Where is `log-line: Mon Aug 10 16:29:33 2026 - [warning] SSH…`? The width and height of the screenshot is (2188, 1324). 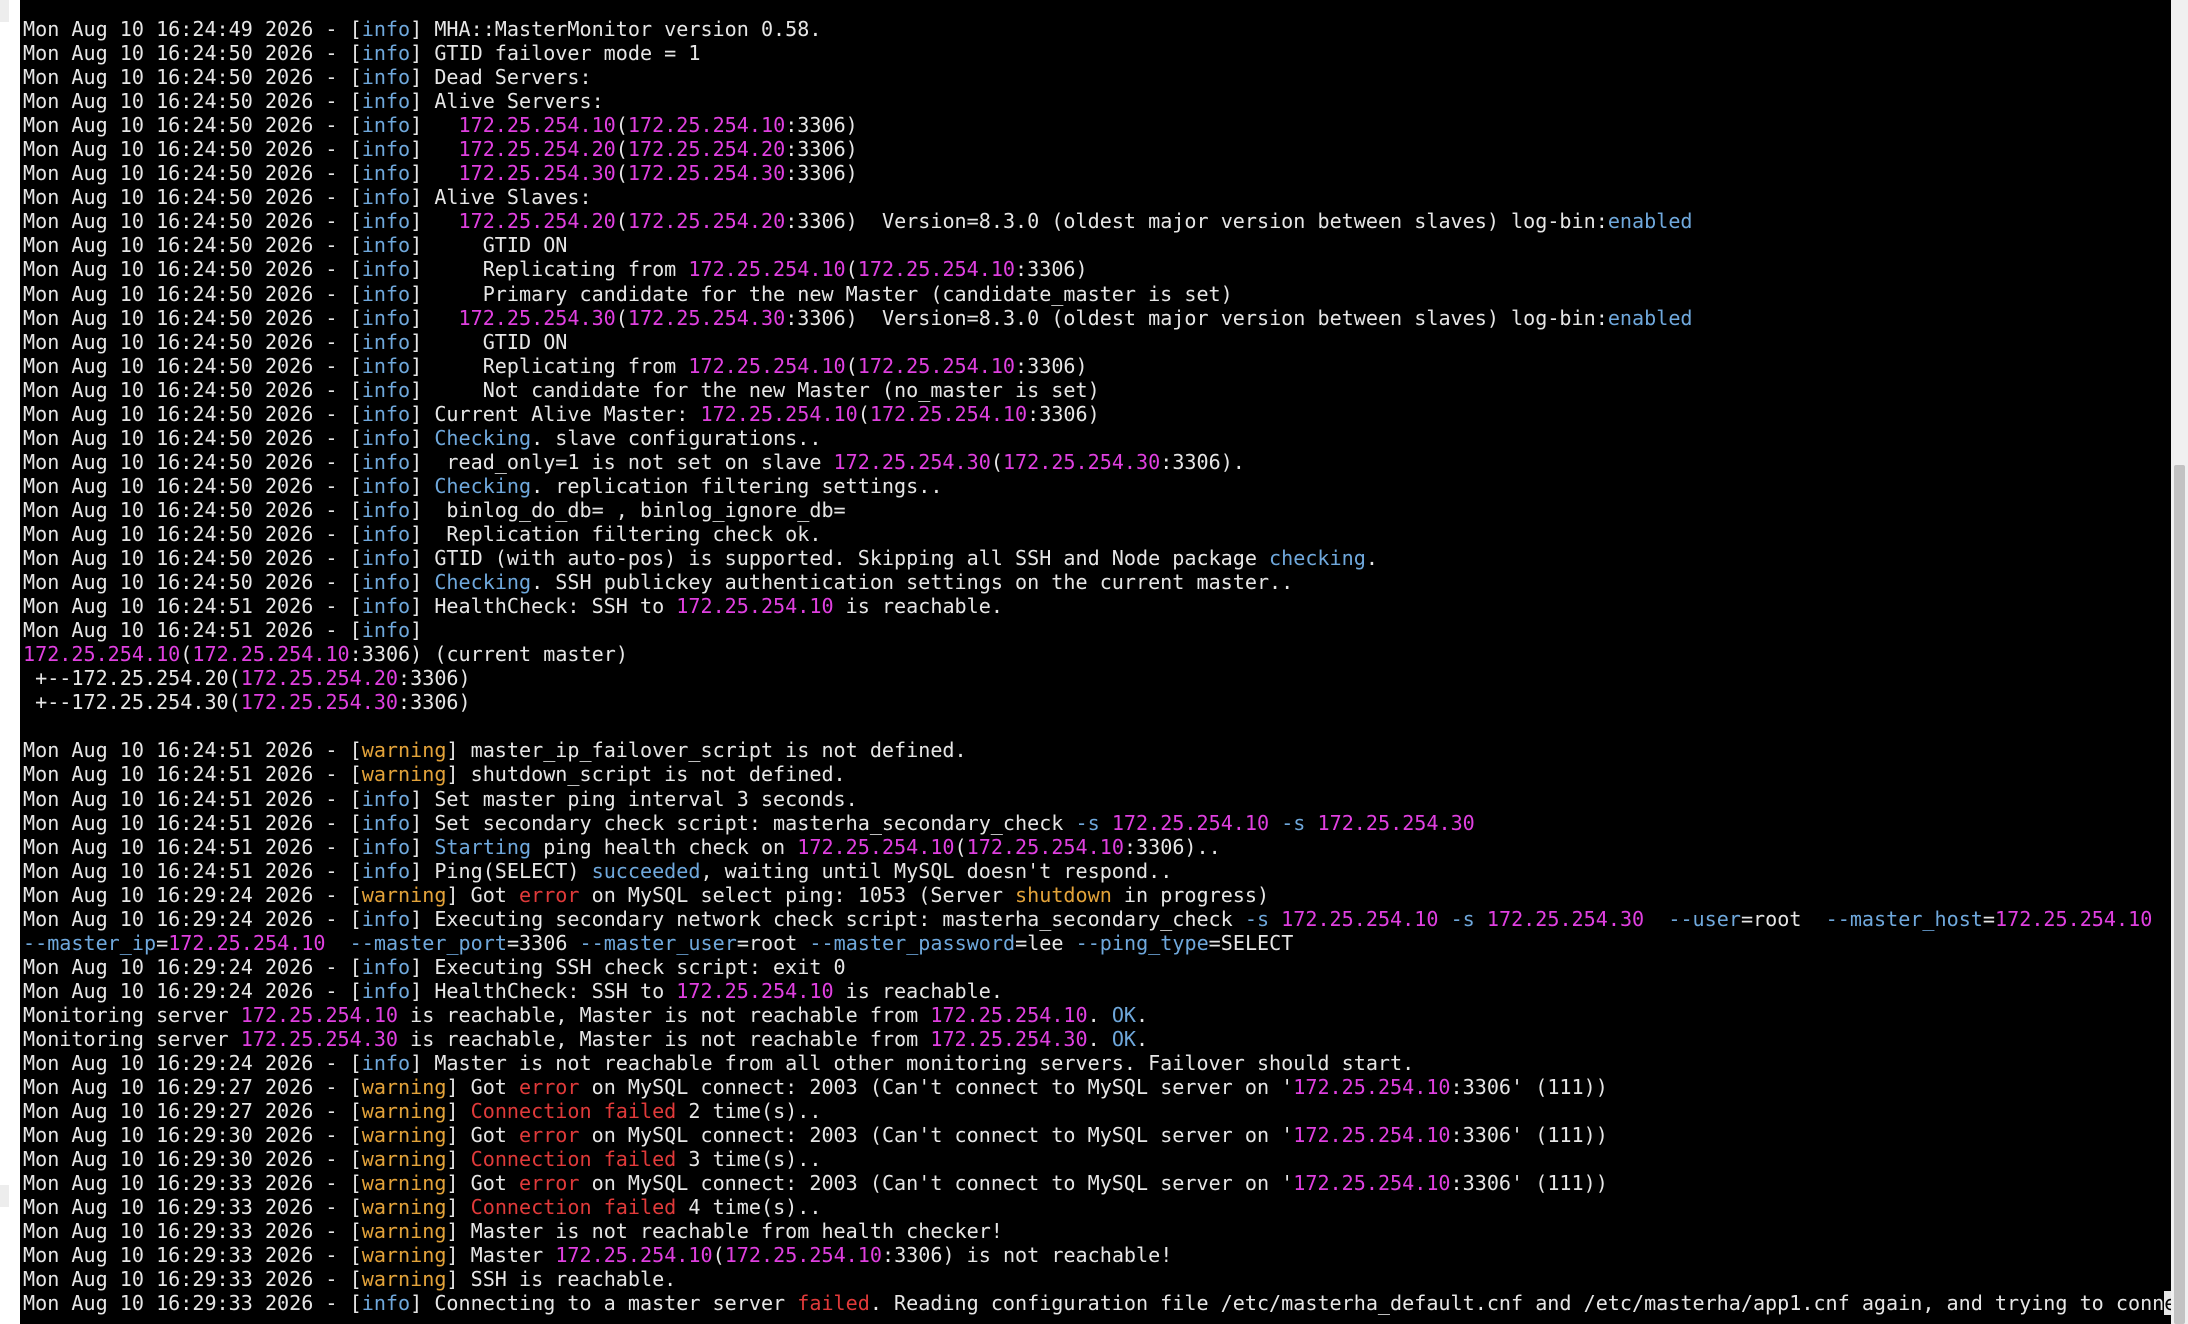 log-line: Mon Aug 10 16:29:33 2026 - [warning] SSH… is located at coordinates (1097, 1279).